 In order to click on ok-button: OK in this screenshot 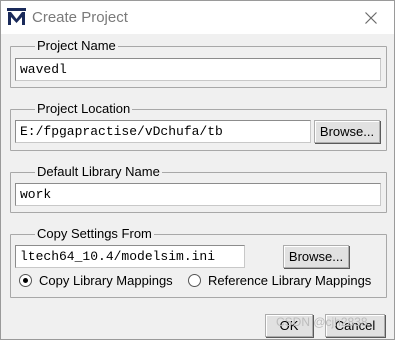, I will do `click(289, 325)`.